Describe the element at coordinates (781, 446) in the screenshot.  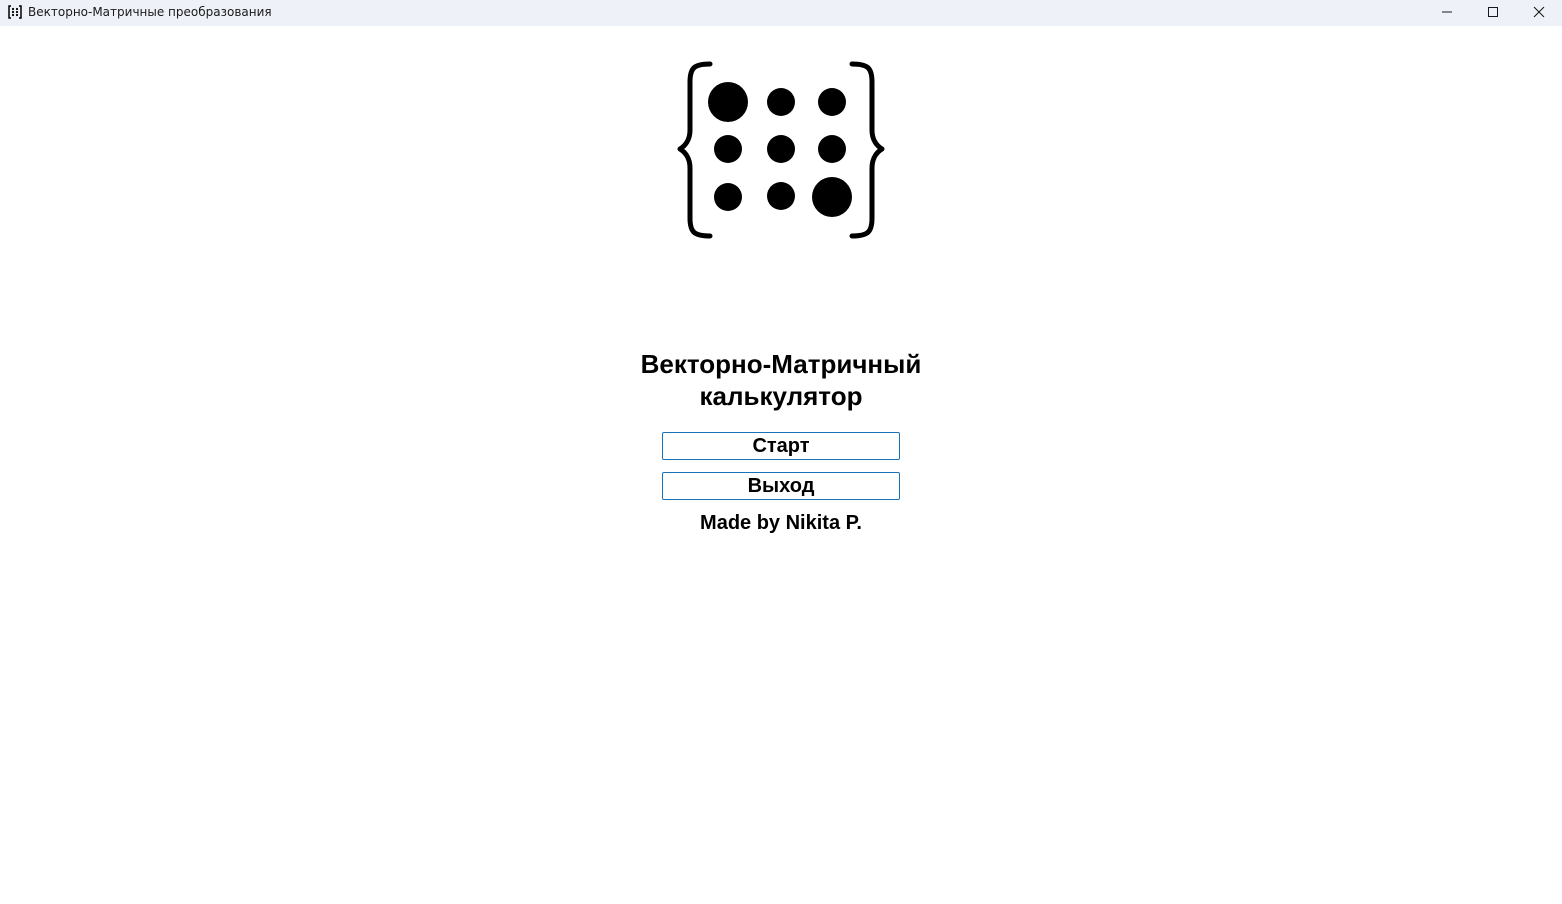
I see `start-button: Старт` at that location.